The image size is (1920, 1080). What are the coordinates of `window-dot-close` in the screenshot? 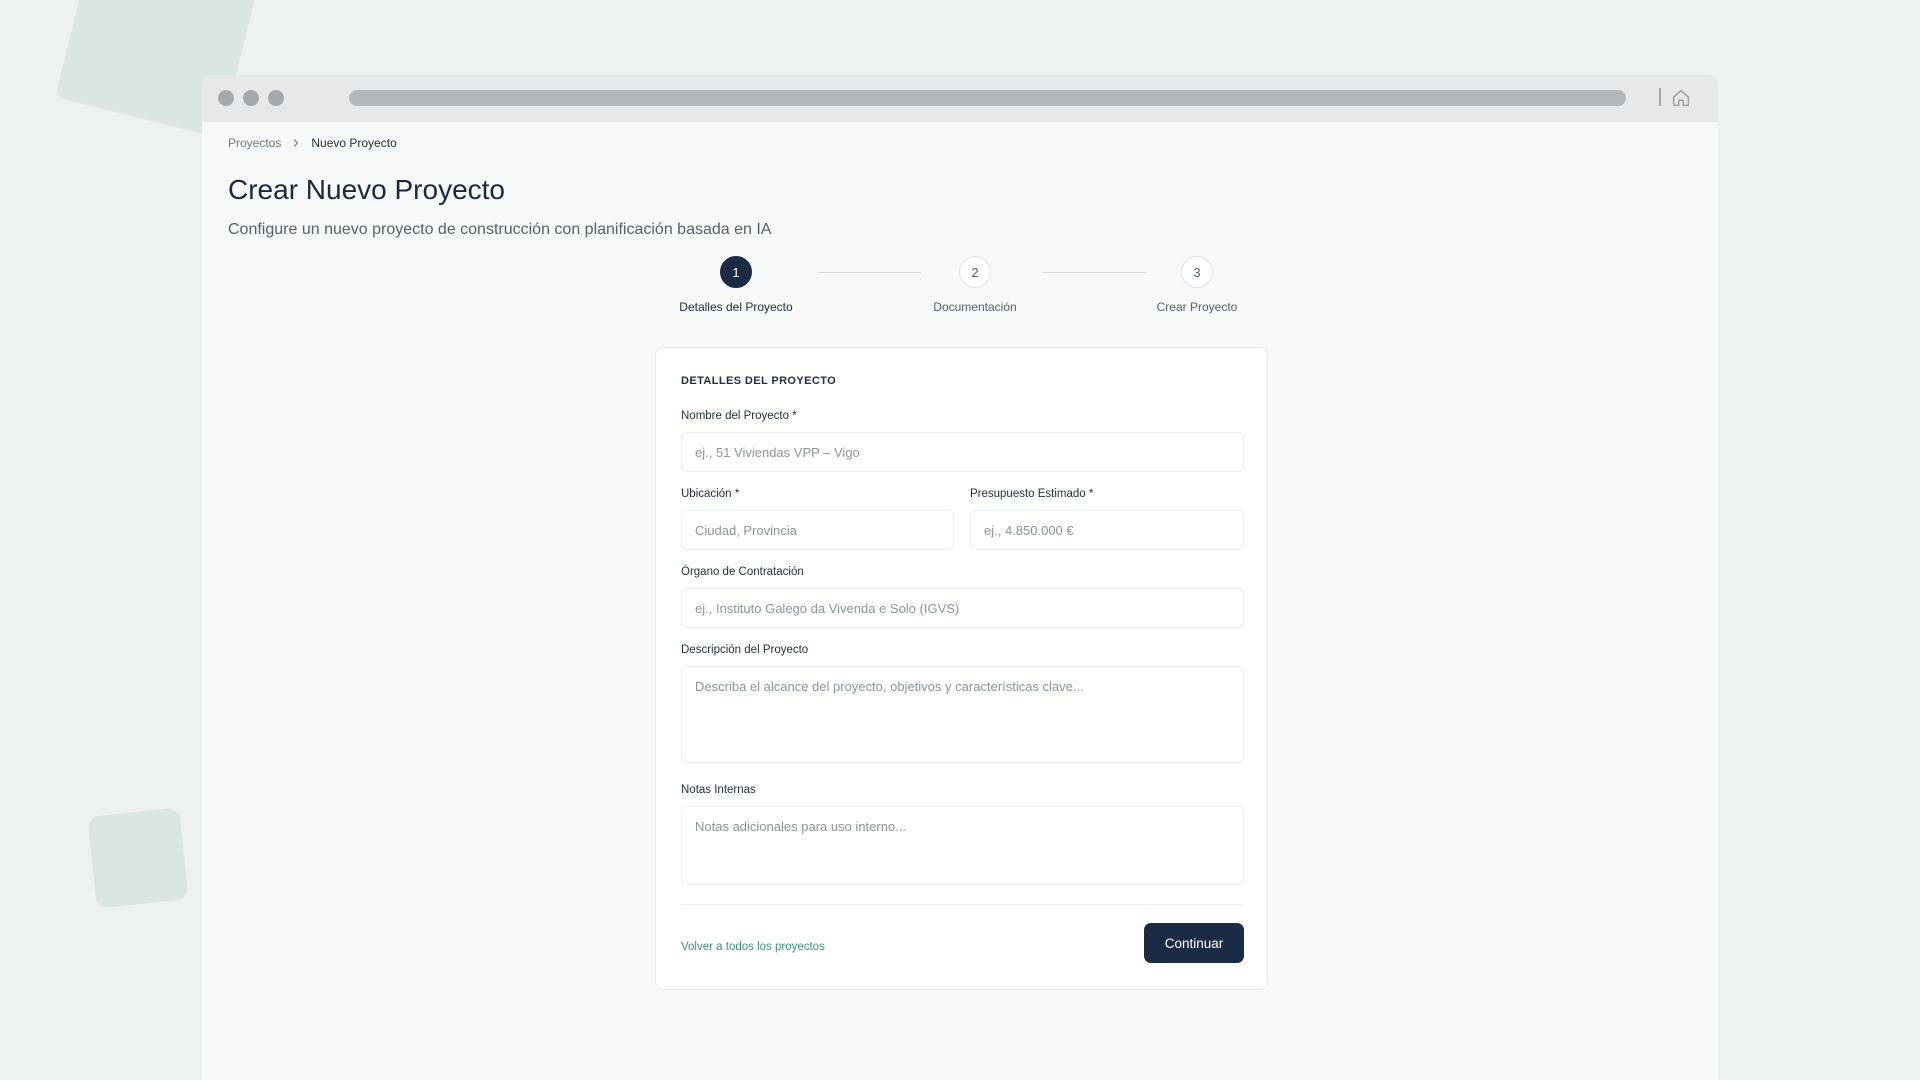 It's located at (226, 98).